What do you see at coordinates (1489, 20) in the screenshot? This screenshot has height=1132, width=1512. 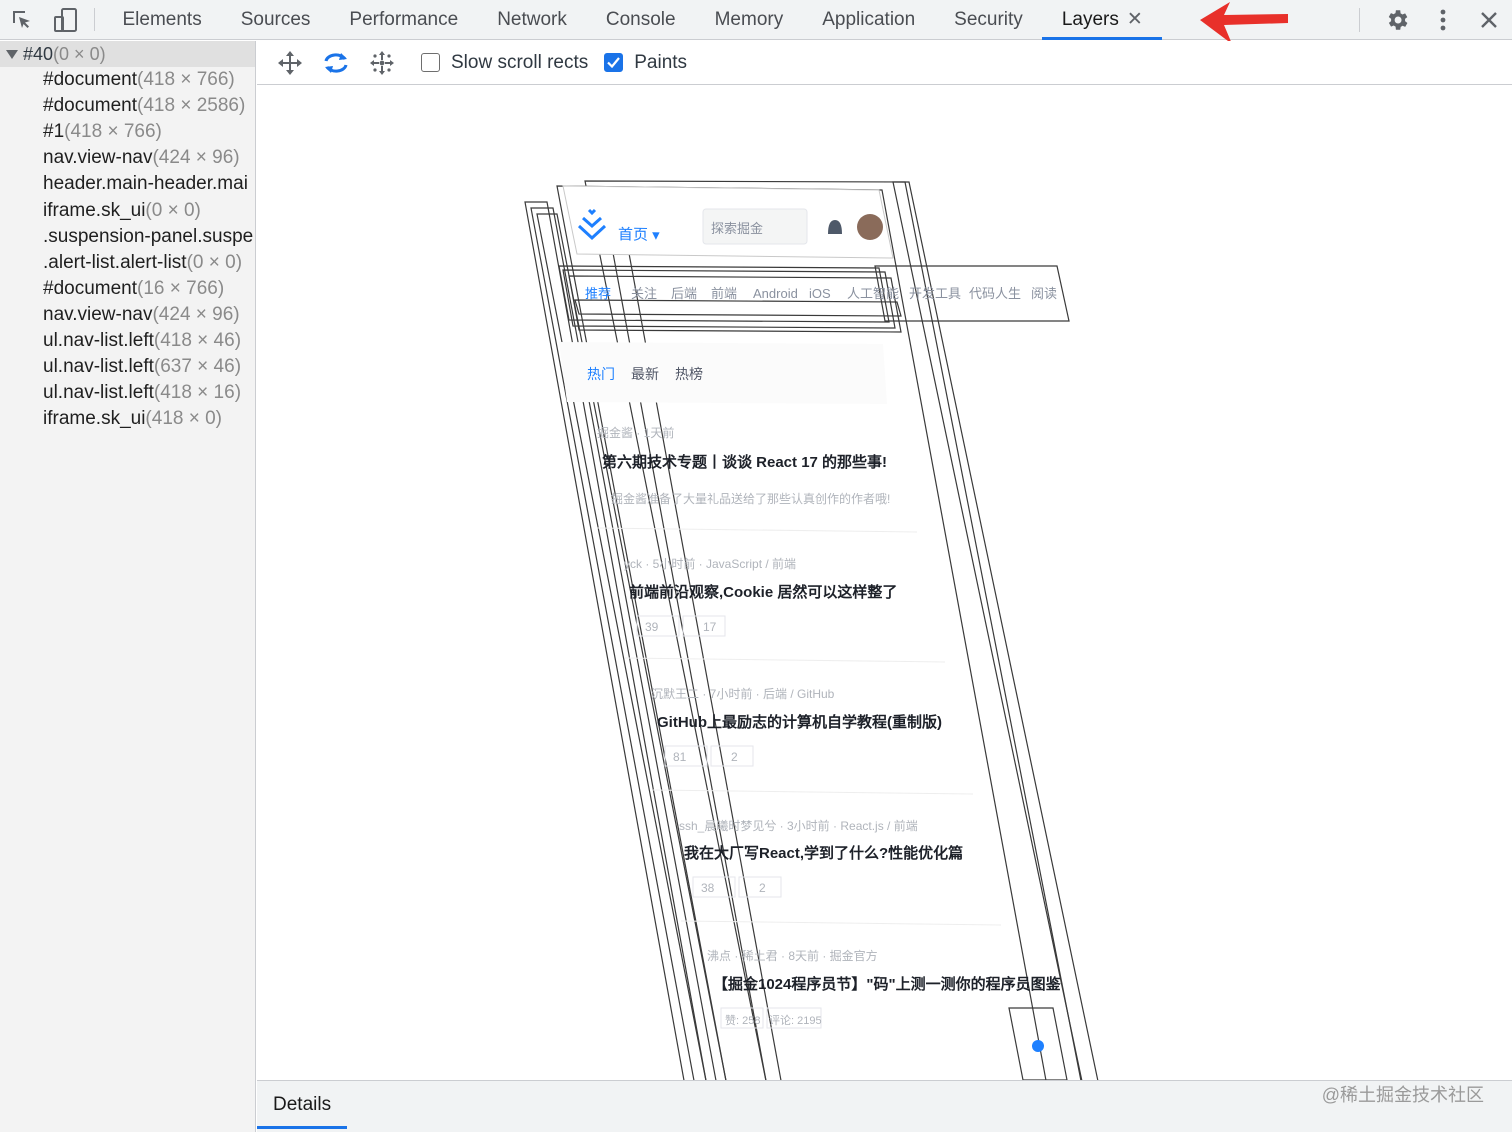 I see `close-devtools-icon` at bounding box center [1489, 20].